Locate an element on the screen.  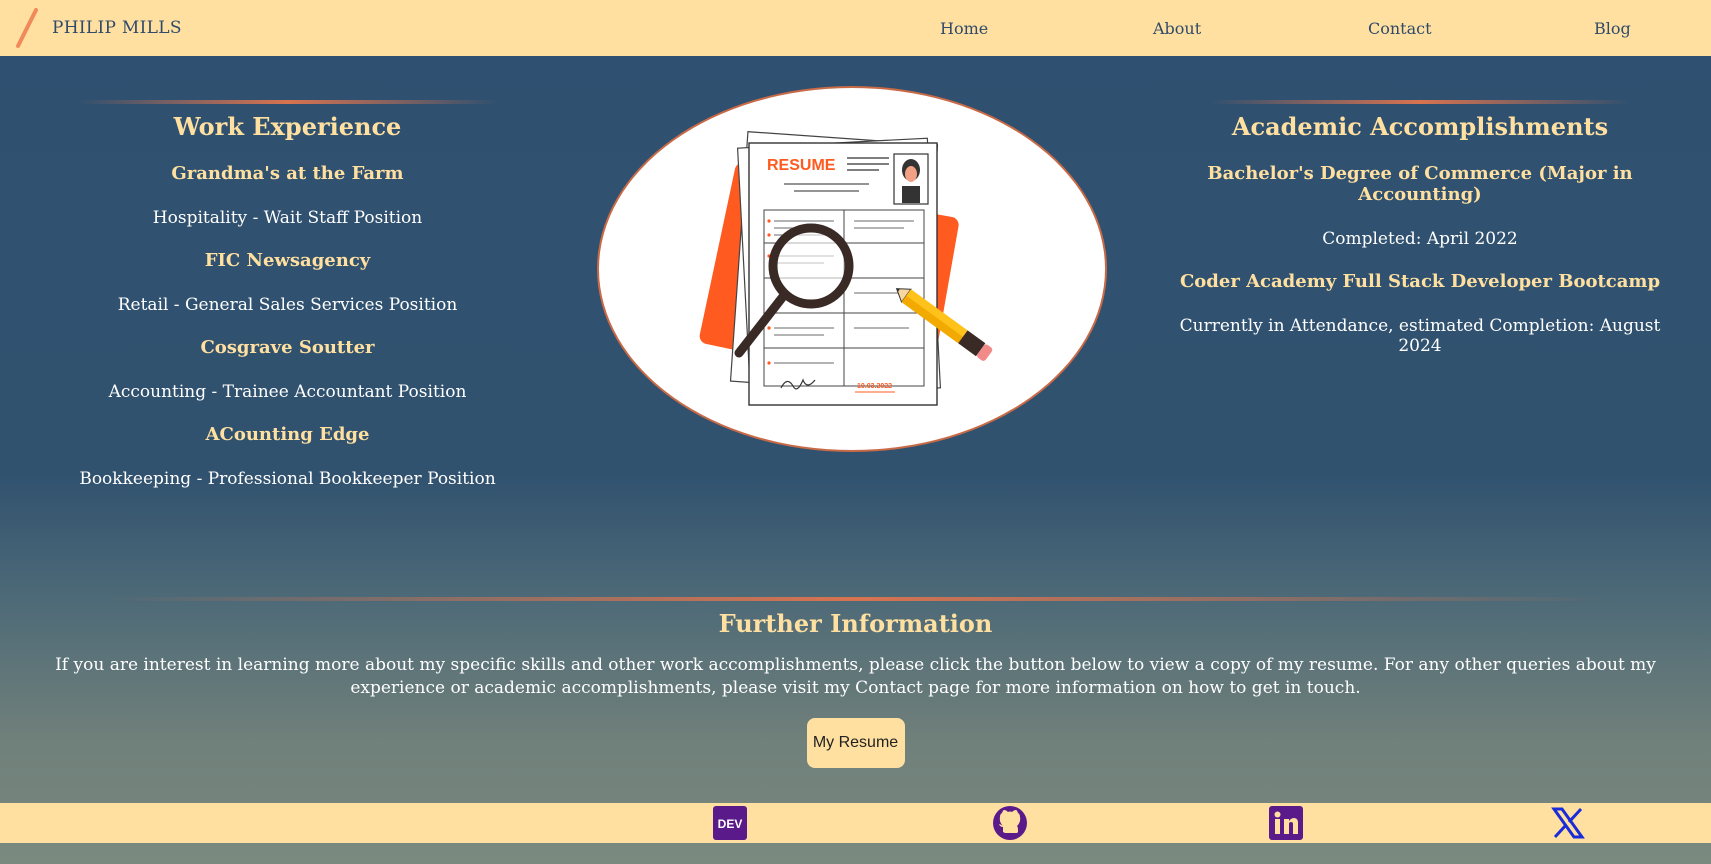
dev-link: DEV is located at coordinates (730, 823).